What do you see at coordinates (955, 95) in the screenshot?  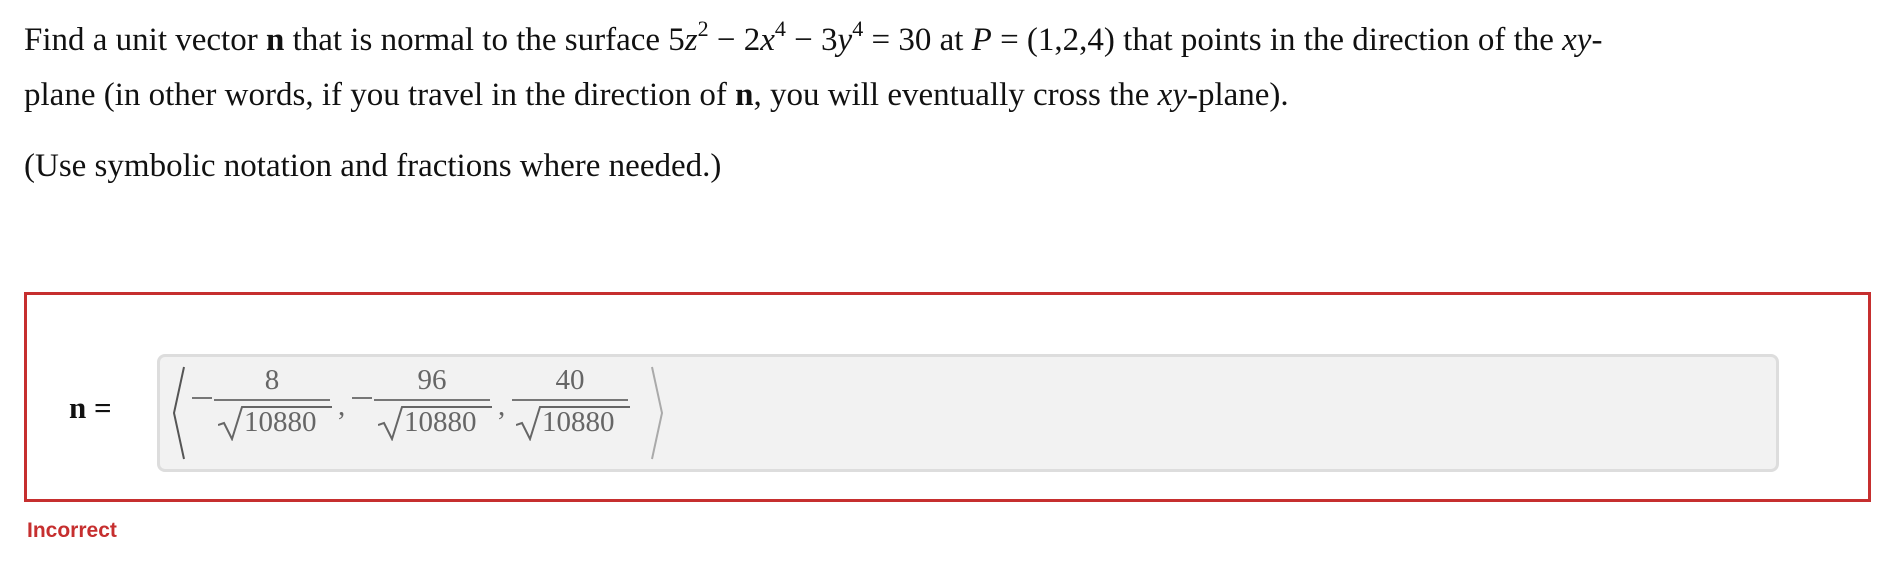 I see `question-segment: , you will eventually cross the` at bounding box center [955, 95].